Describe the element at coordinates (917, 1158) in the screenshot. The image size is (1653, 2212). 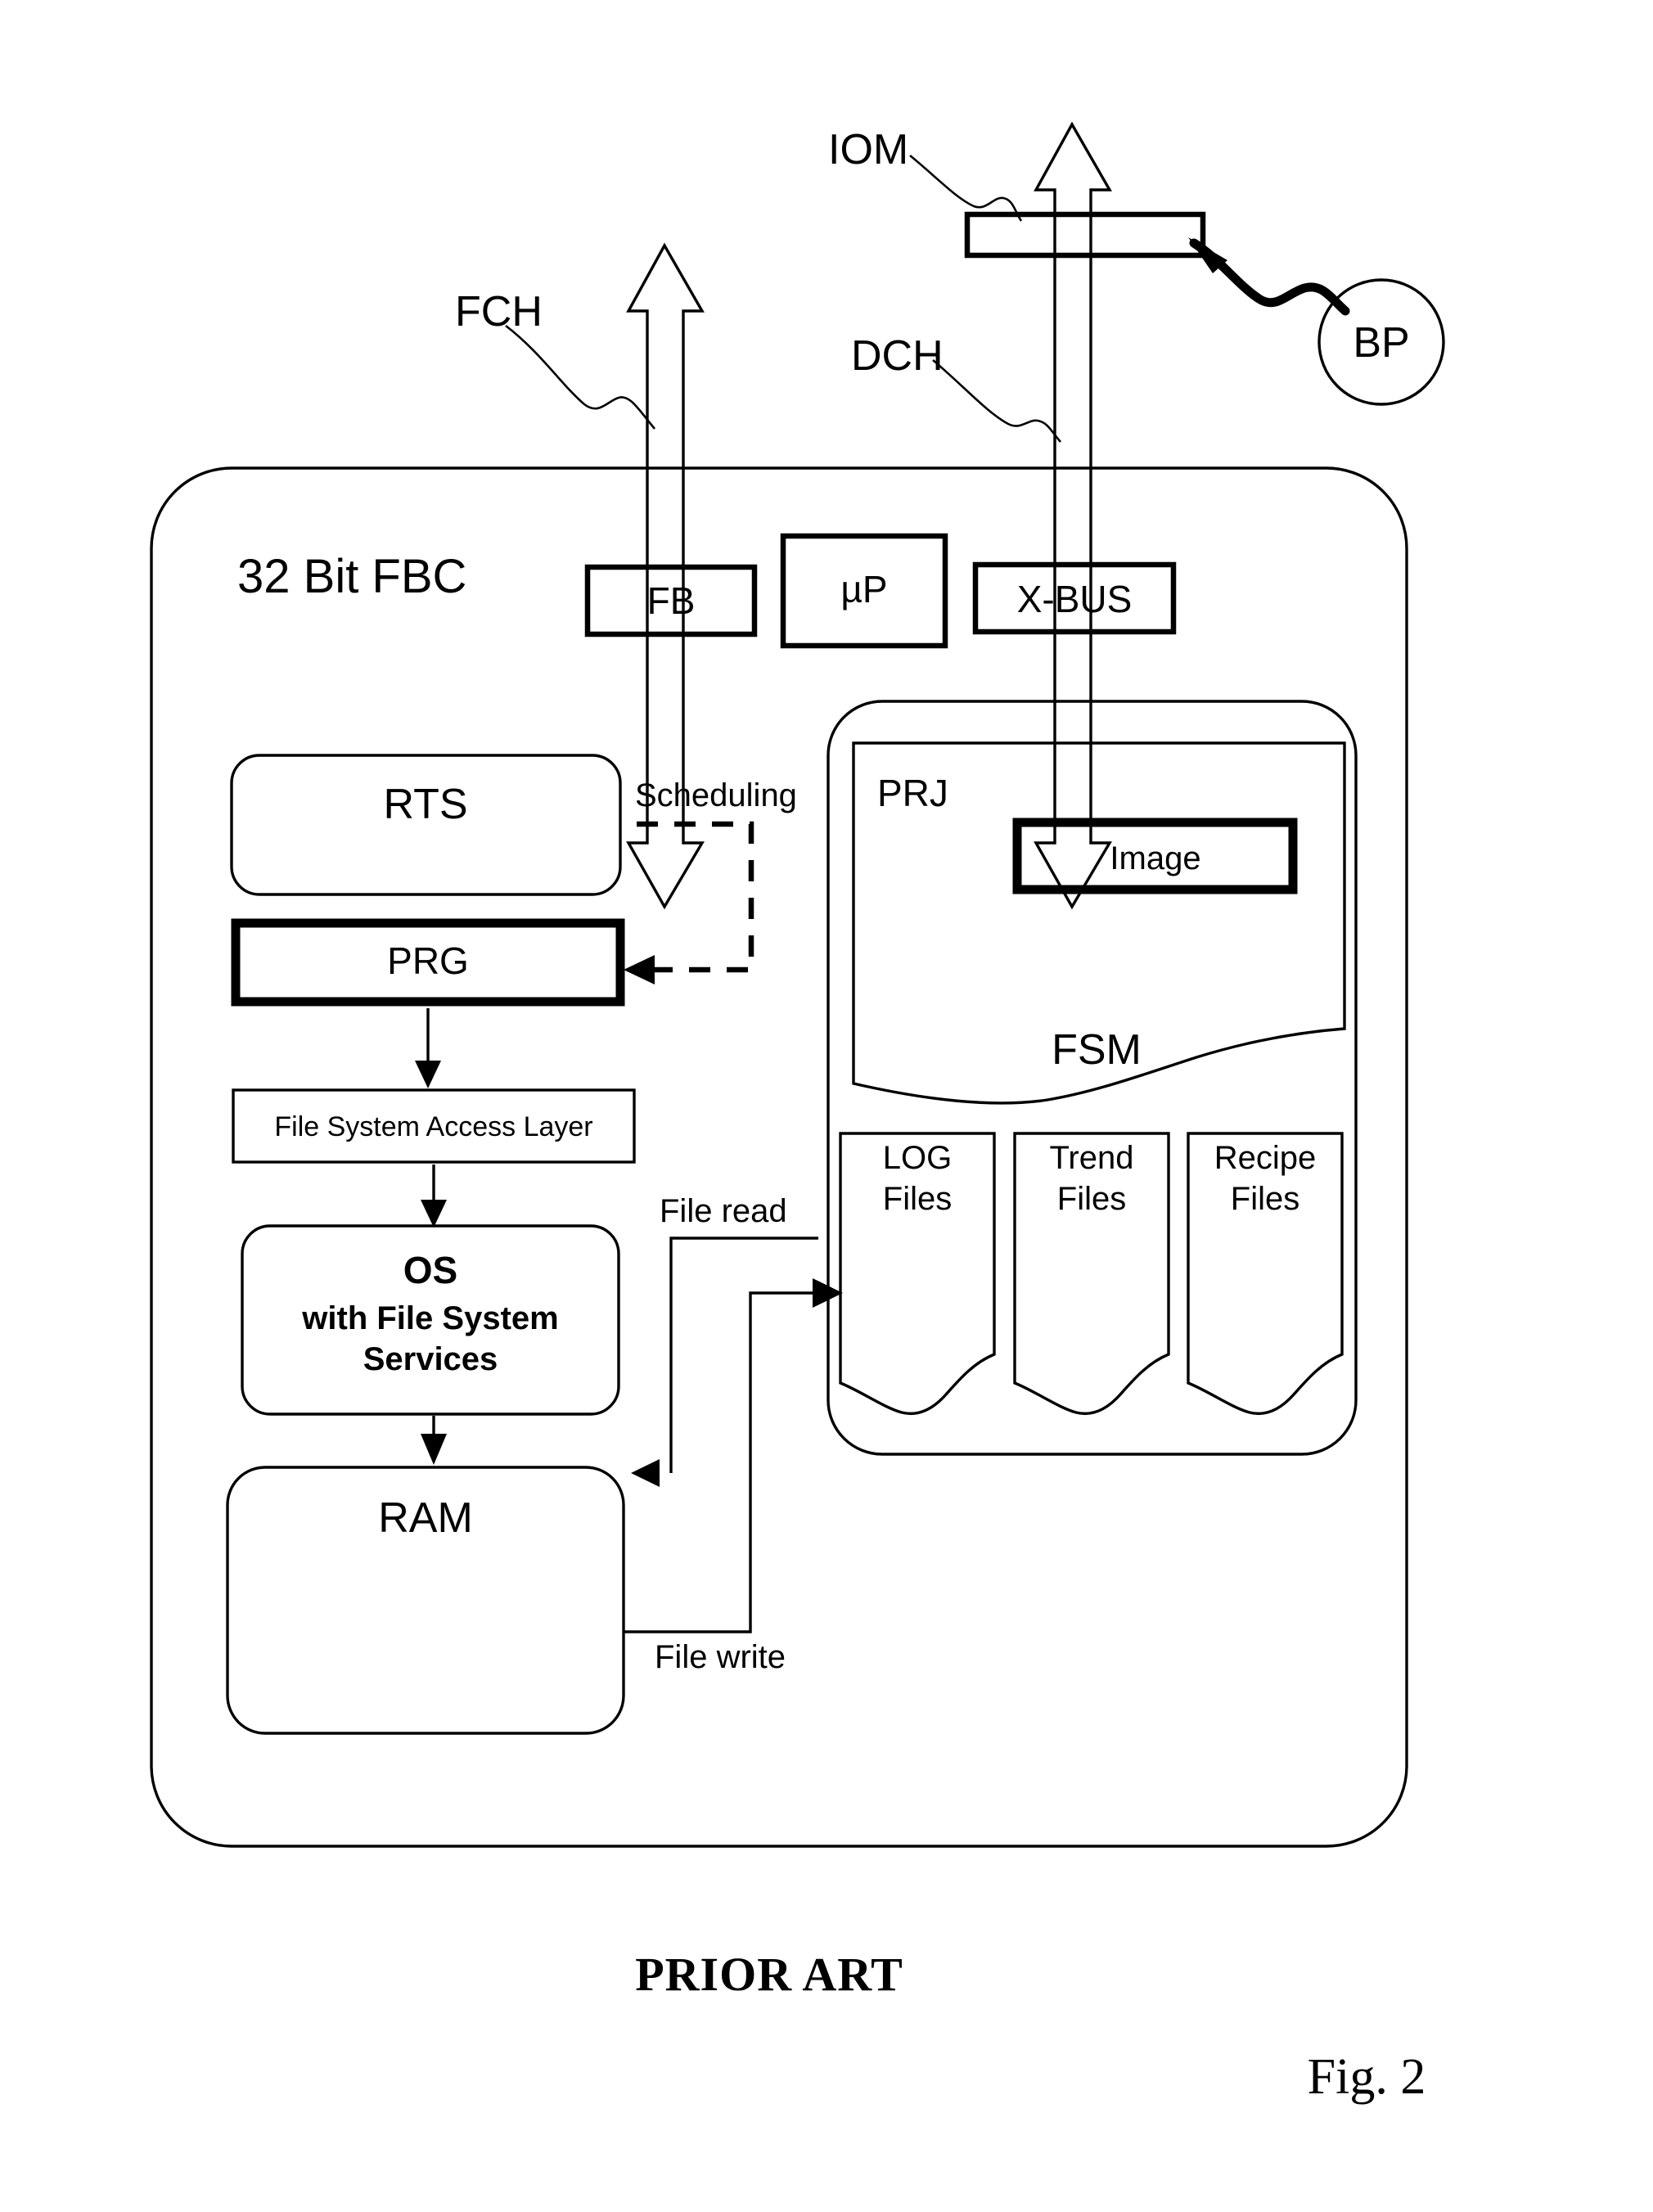
I see `log-files-line1: LOG` at that location.